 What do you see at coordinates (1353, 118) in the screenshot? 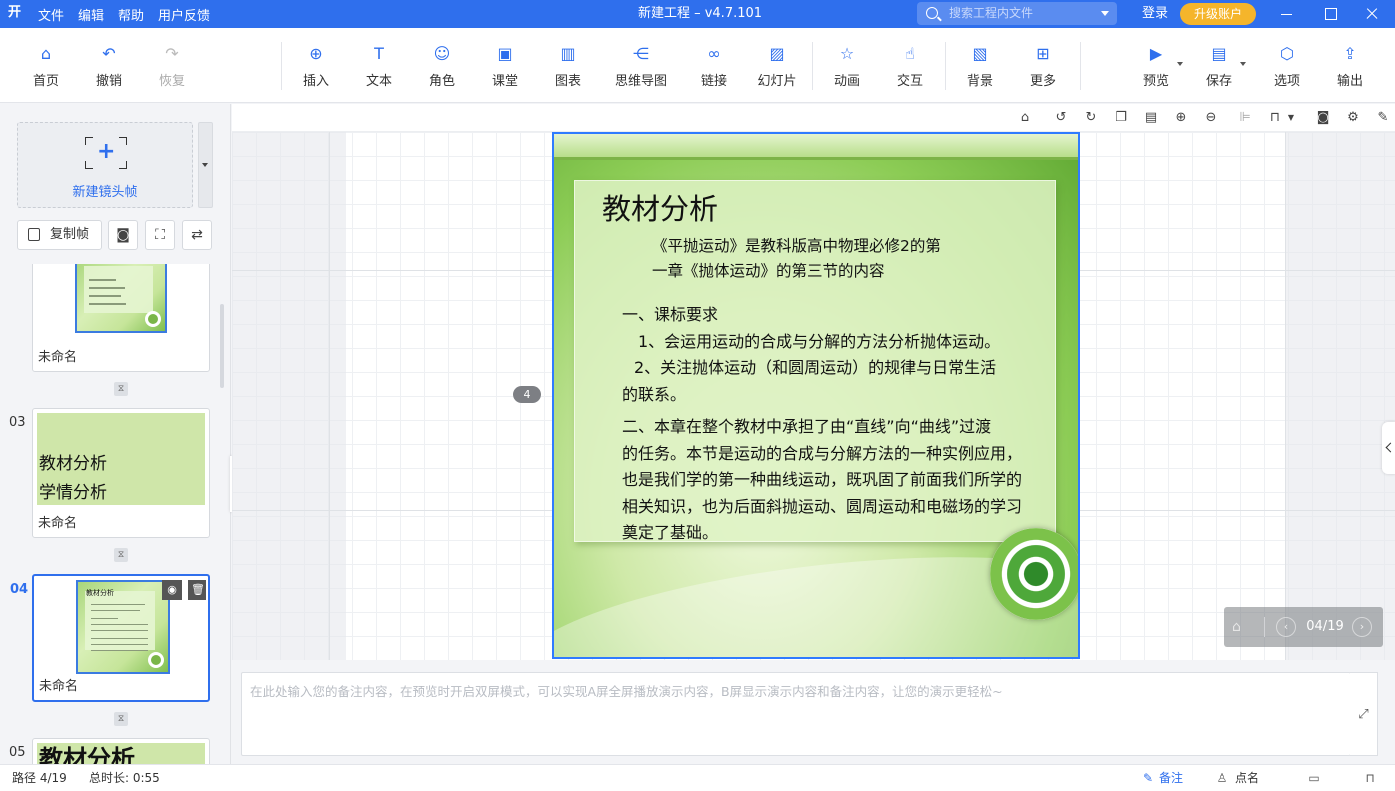
I see `settings-icon: ⚙` at bounding box center [1353, 118].